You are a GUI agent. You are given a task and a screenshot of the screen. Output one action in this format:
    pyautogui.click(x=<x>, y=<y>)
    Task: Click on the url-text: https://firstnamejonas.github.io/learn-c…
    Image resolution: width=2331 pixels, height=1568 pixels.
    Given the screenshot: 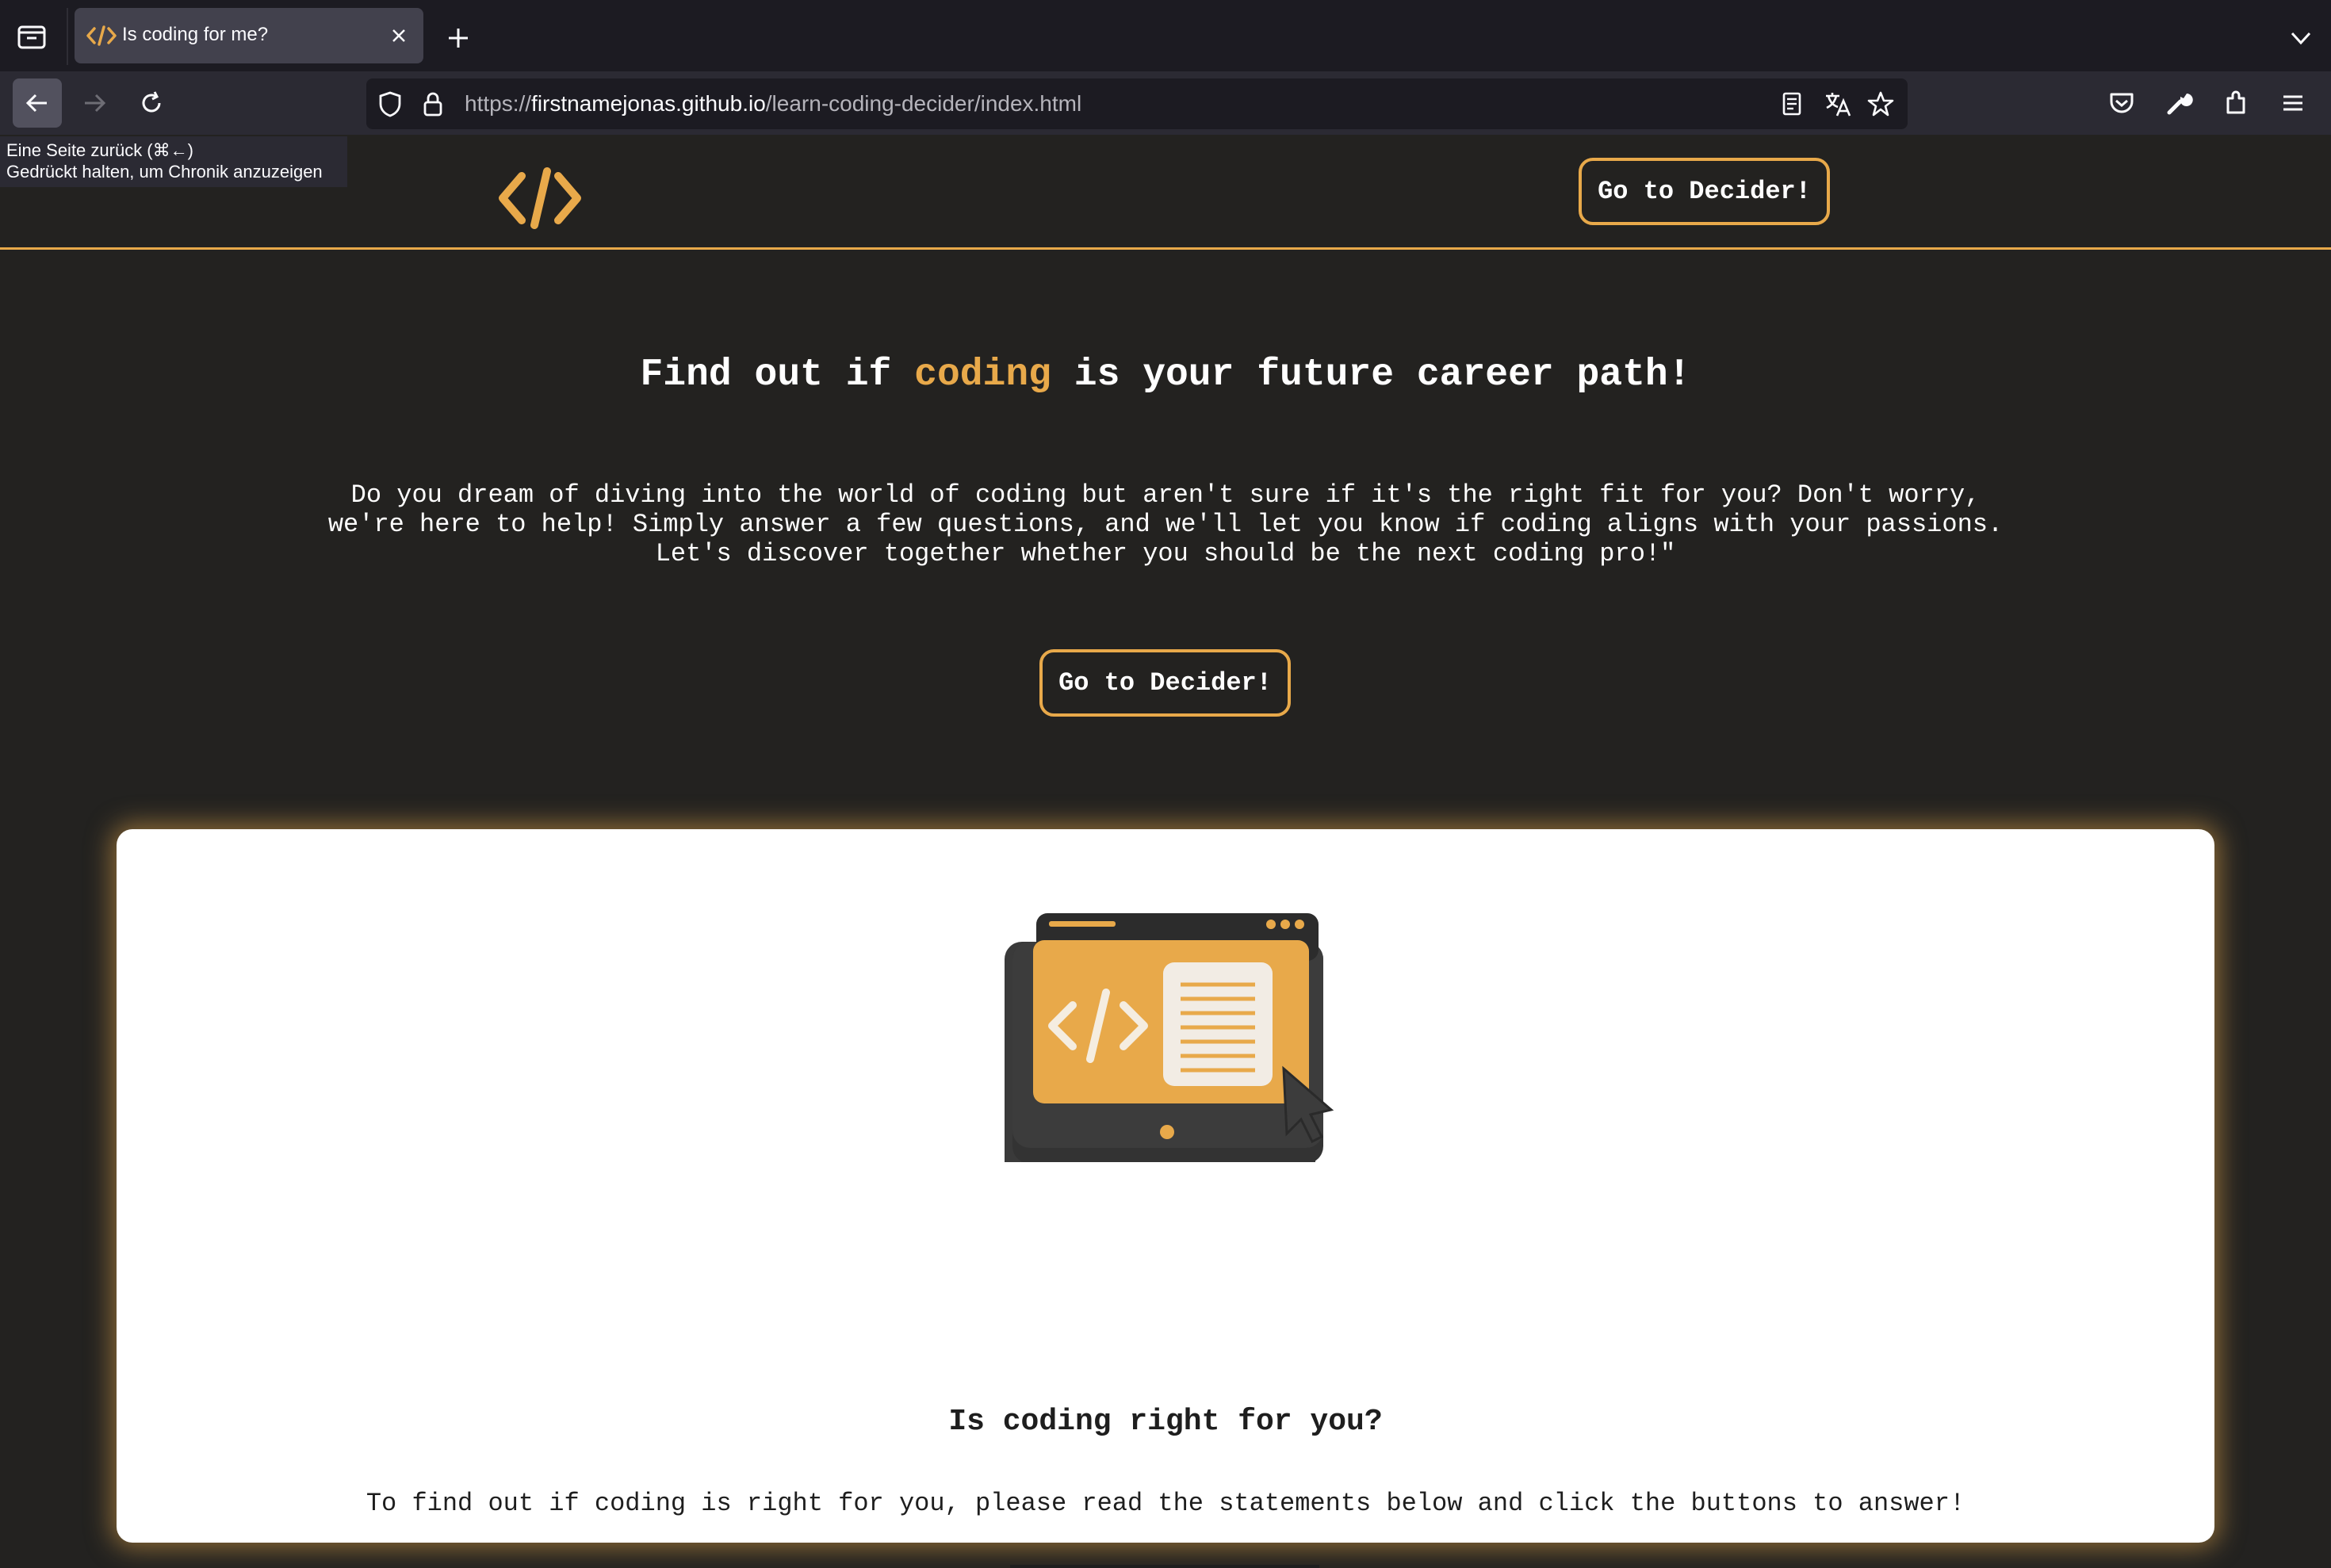 What is the action you would take?
    pyautogui.click(x=773, y=104)
    